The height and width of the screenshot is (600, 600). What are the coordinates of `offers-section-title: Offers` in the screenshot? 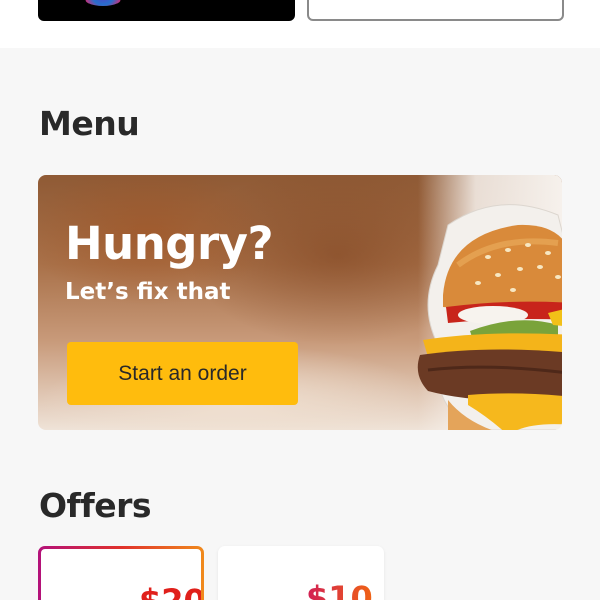 It's located at (95, 505).